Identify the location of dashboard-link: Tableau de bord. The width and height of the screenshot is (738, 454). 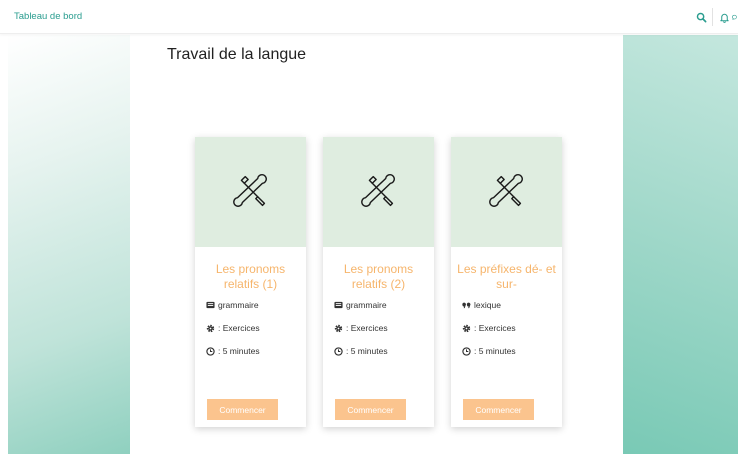
(48, 16).